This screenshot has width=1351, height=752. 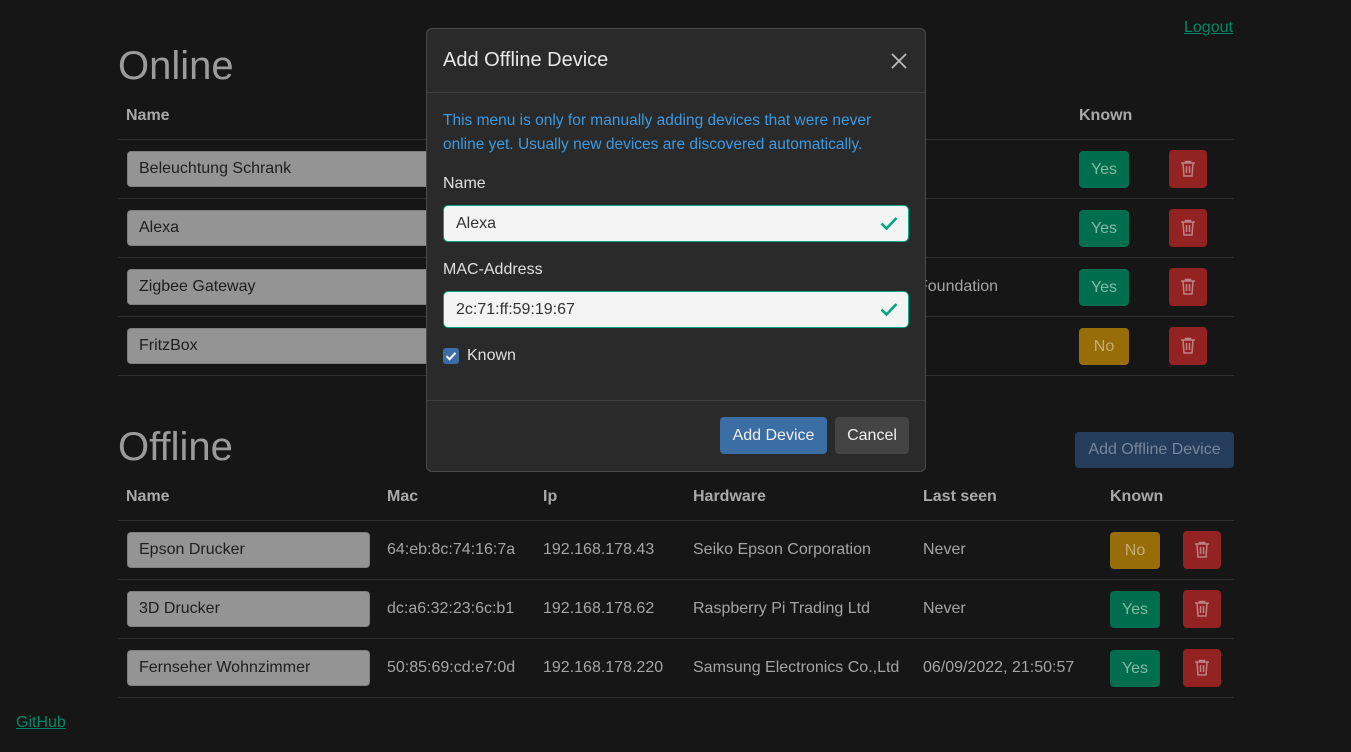 What do you see at coordinates (666, 309) in the screenshot?
I see `mac-address-input` at bounding box center [666, 309].